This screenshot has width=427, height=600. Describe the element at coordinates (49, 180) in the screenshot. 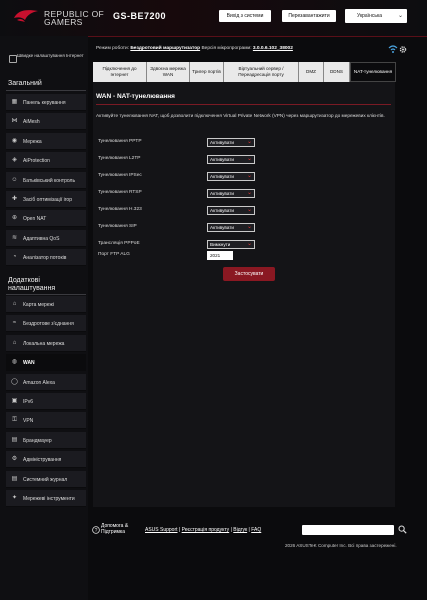

I see `sidebar-item-label: Батьківський контроль` at that location.